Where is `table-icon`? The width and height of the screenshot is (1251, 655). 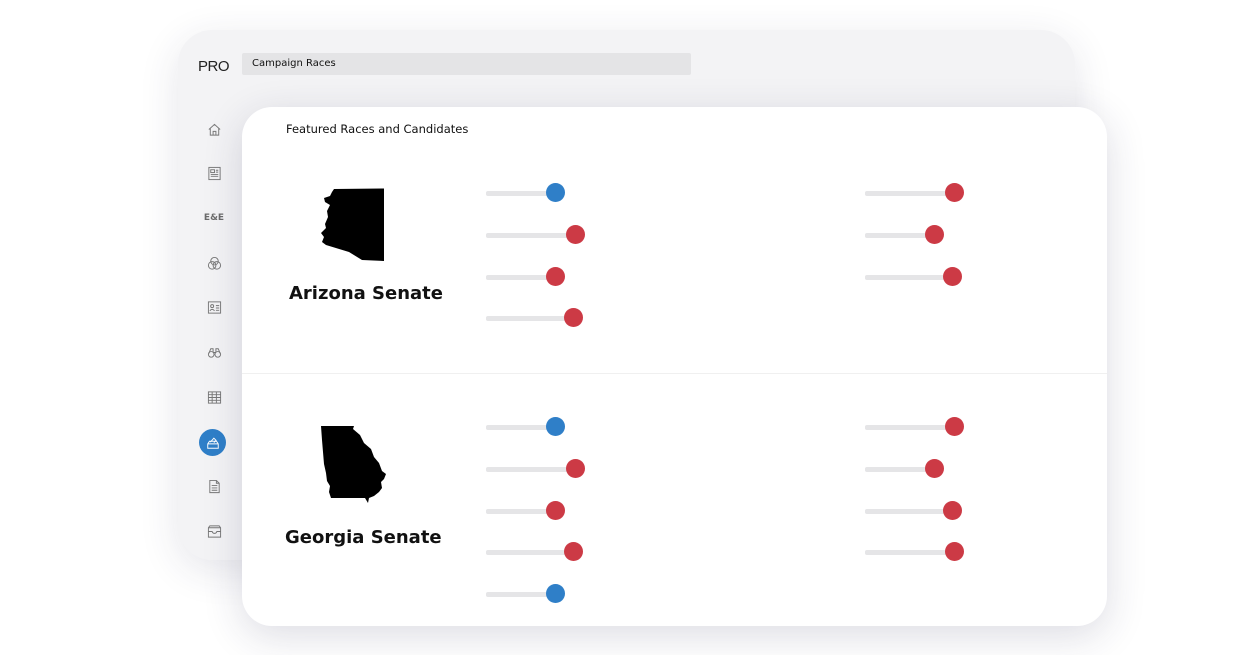 table-icon is located at coordinates (214, 397).